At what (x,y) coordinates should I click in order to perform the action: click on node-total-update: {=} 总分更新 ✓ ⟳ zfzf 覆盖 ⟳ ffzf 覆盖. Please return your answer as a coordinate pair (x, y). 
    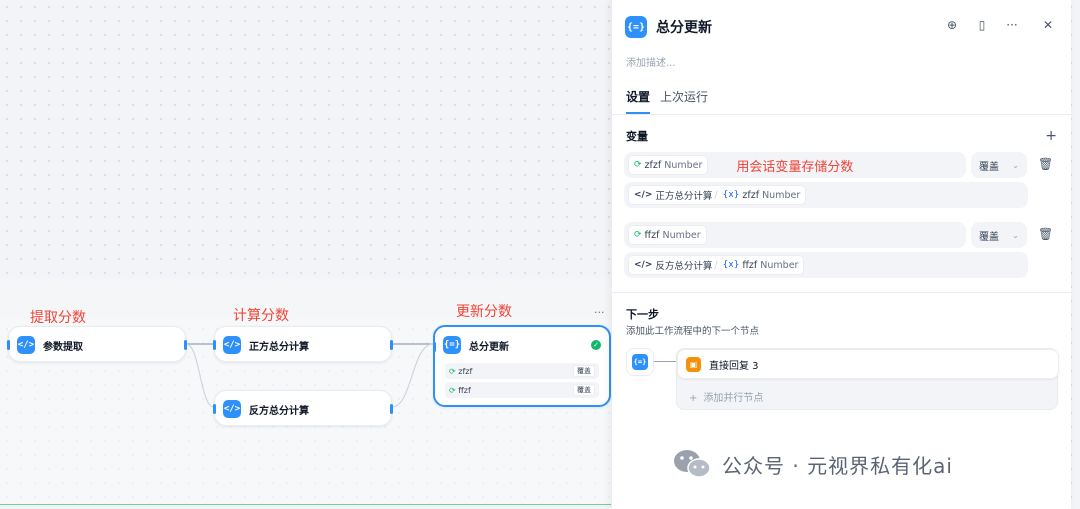
    Looking at the image, I should click on (522, 366).